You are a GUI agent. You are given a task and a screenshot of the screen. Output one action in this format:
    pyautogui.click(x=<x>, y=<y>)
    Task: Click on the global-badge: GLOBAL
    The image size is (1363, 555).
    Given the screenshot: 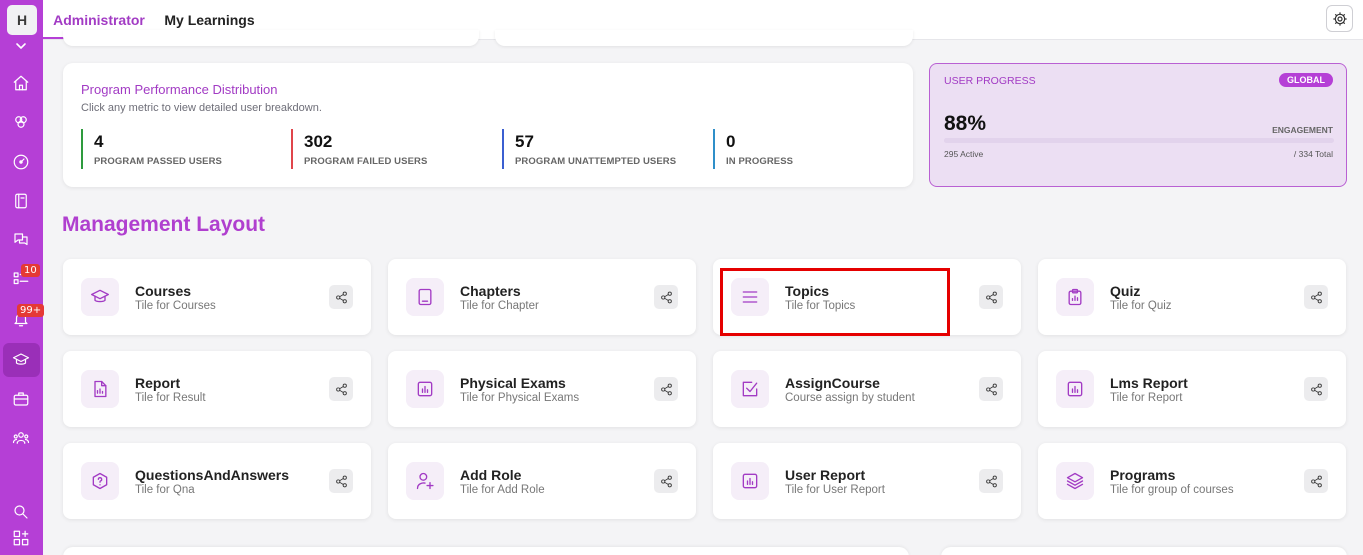 What is the action you would take?
    pyautogui.click(x=1306, y=80)
    